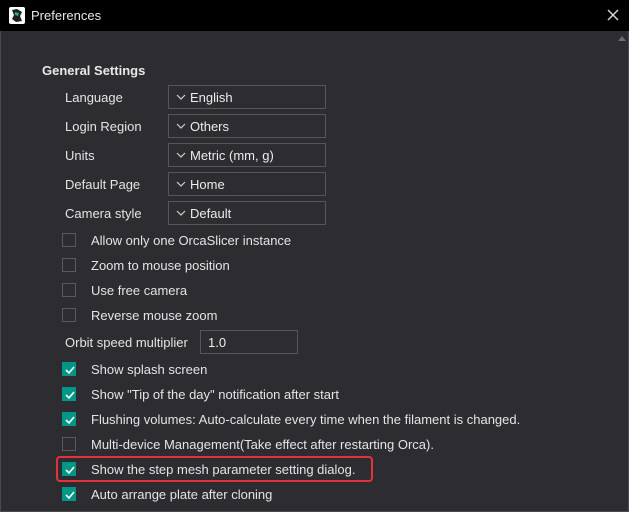  I want to click on auto-arrange-checkbox, so click(69, 494).